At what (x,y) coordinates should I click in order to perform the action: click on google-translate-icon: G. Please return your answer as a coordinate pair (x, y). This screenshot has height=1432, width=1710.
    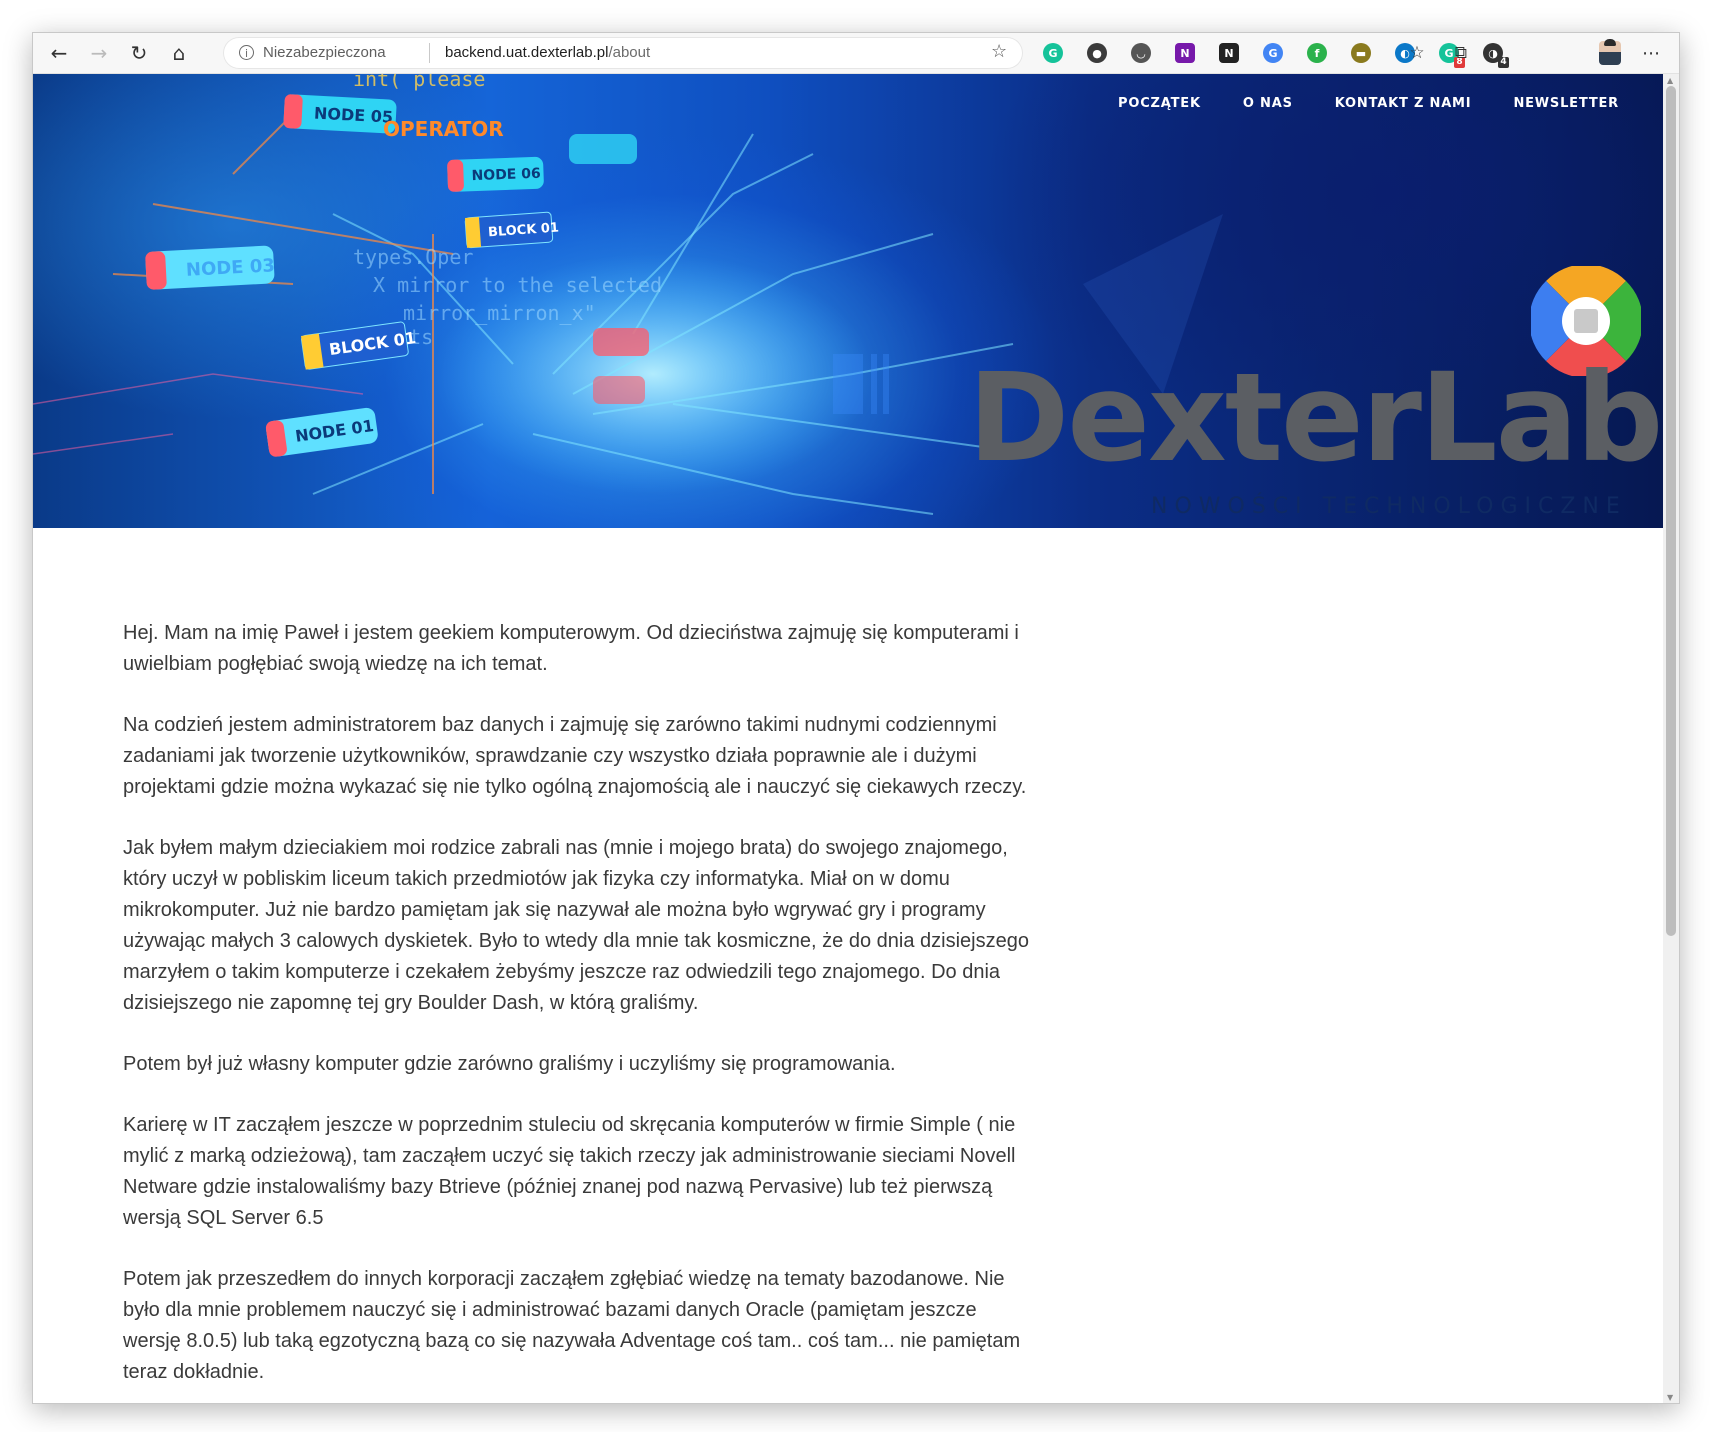
    Looking at the image, I should click on (1273, 53).